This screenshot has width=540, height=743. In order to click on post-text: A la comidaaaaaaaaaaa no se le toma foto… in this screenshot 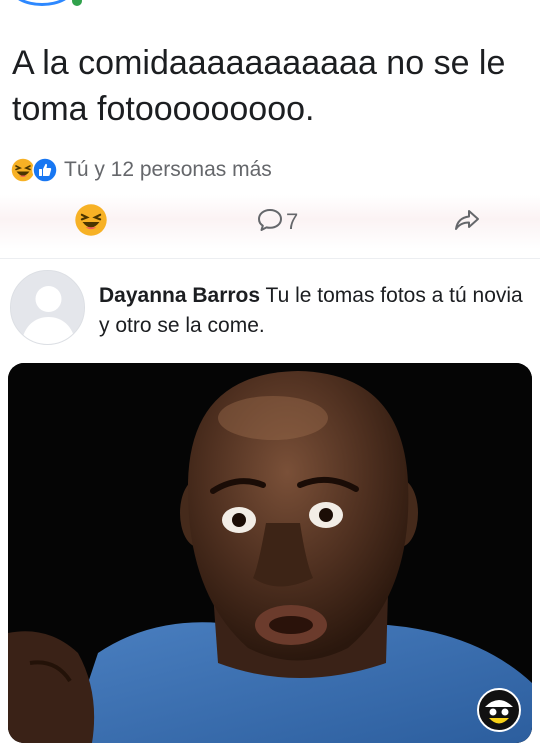, I will do `click(259, 86)`.